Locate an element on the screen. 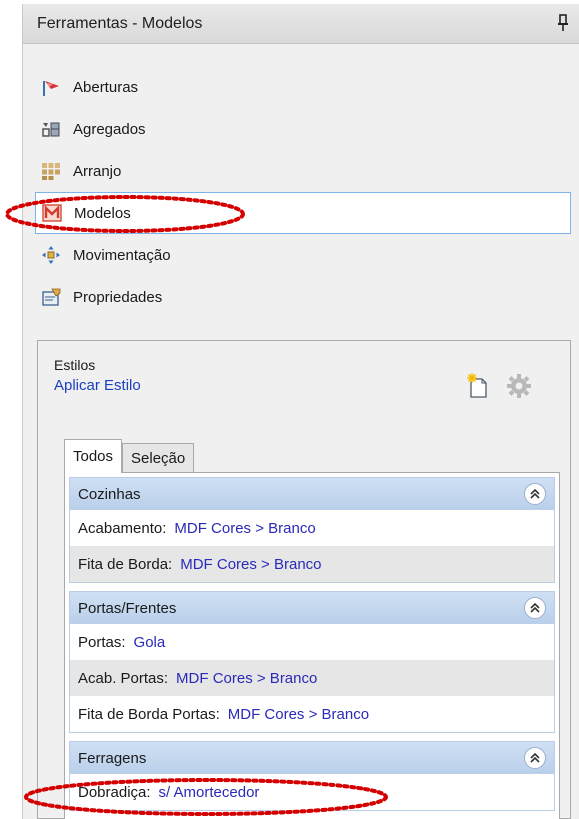 Image resolution: width=579 pixels, height=819 pixels. nav-item-propriedades: Propriedades is located at coordinates (303, 297).